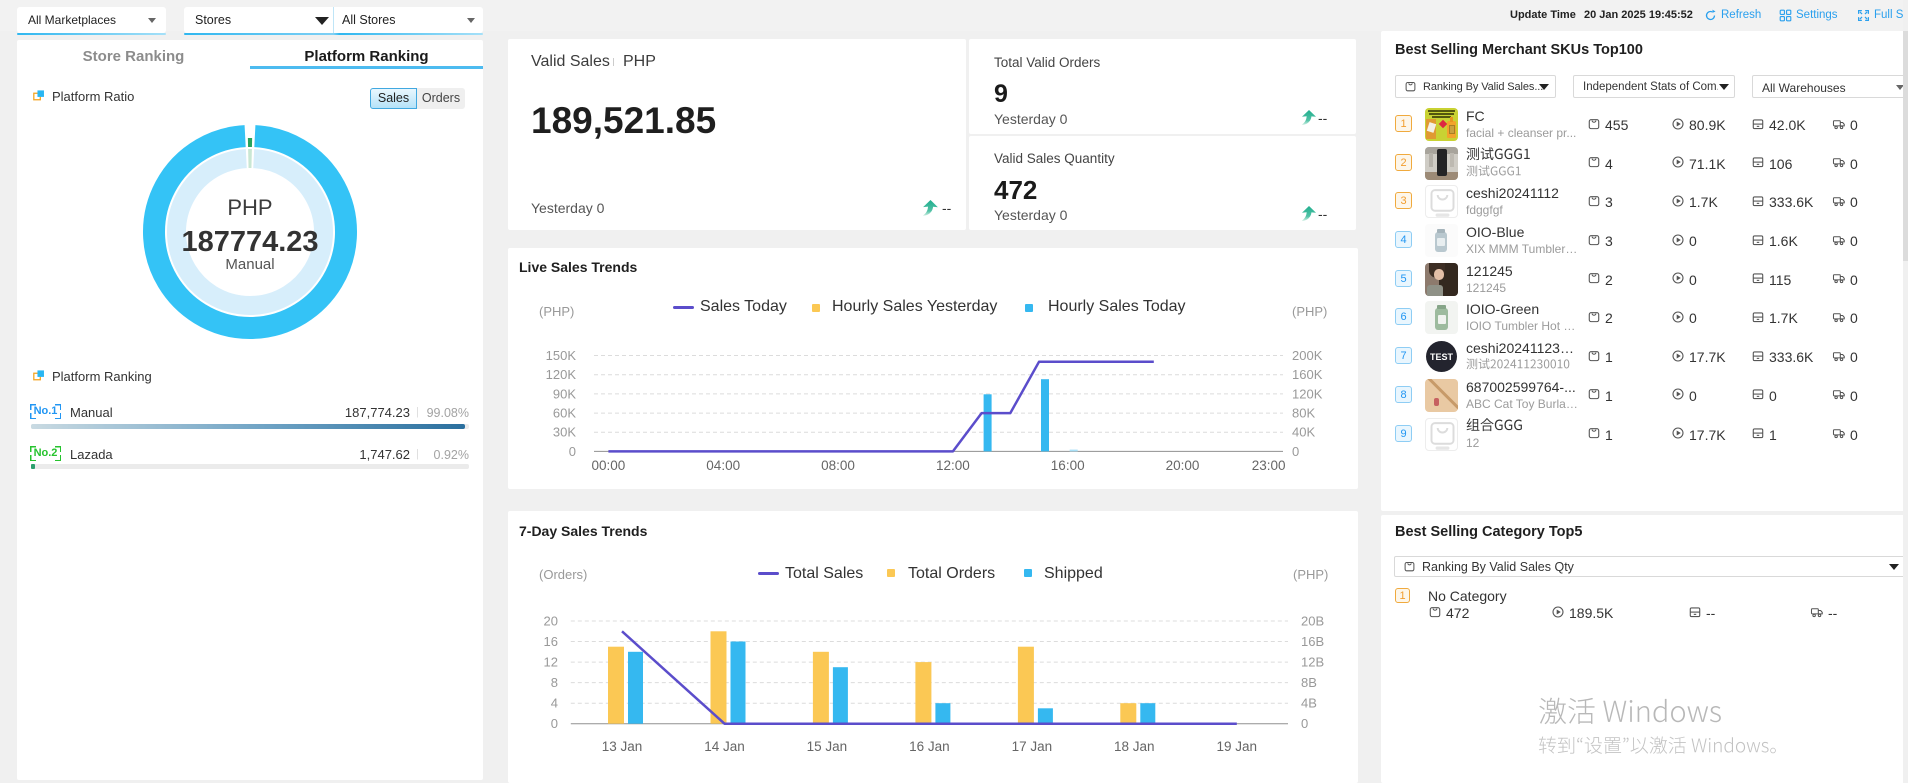 The image size is (1908, 783). What do you see at coordinates (1309, 703) in the screenshot?
I see `svg-text: 4B` at bounding box center [1309, 703].